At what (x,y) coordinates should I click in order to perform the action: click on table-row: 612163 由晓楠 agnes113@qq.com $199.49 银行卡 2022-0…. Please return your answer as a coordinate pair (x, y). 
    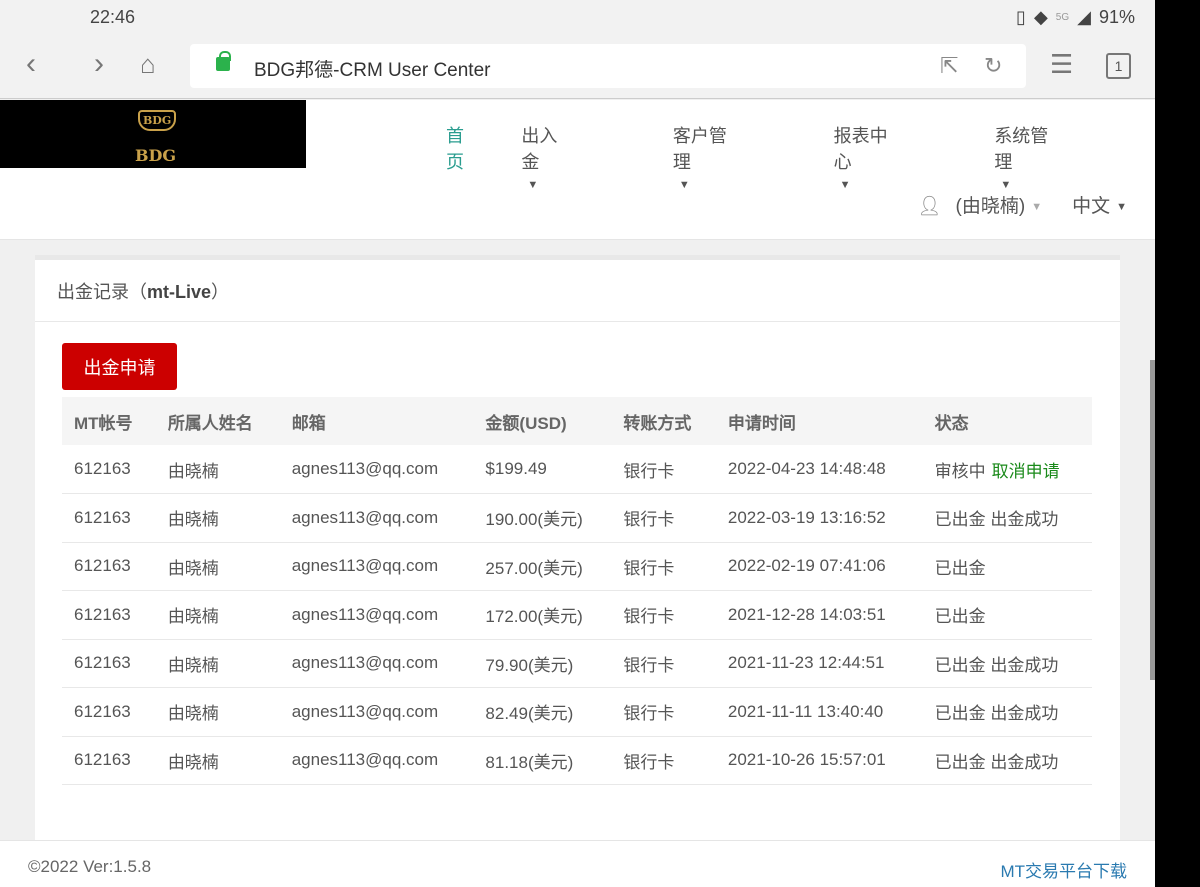
    Looking at the image, I should click on (577, 469).